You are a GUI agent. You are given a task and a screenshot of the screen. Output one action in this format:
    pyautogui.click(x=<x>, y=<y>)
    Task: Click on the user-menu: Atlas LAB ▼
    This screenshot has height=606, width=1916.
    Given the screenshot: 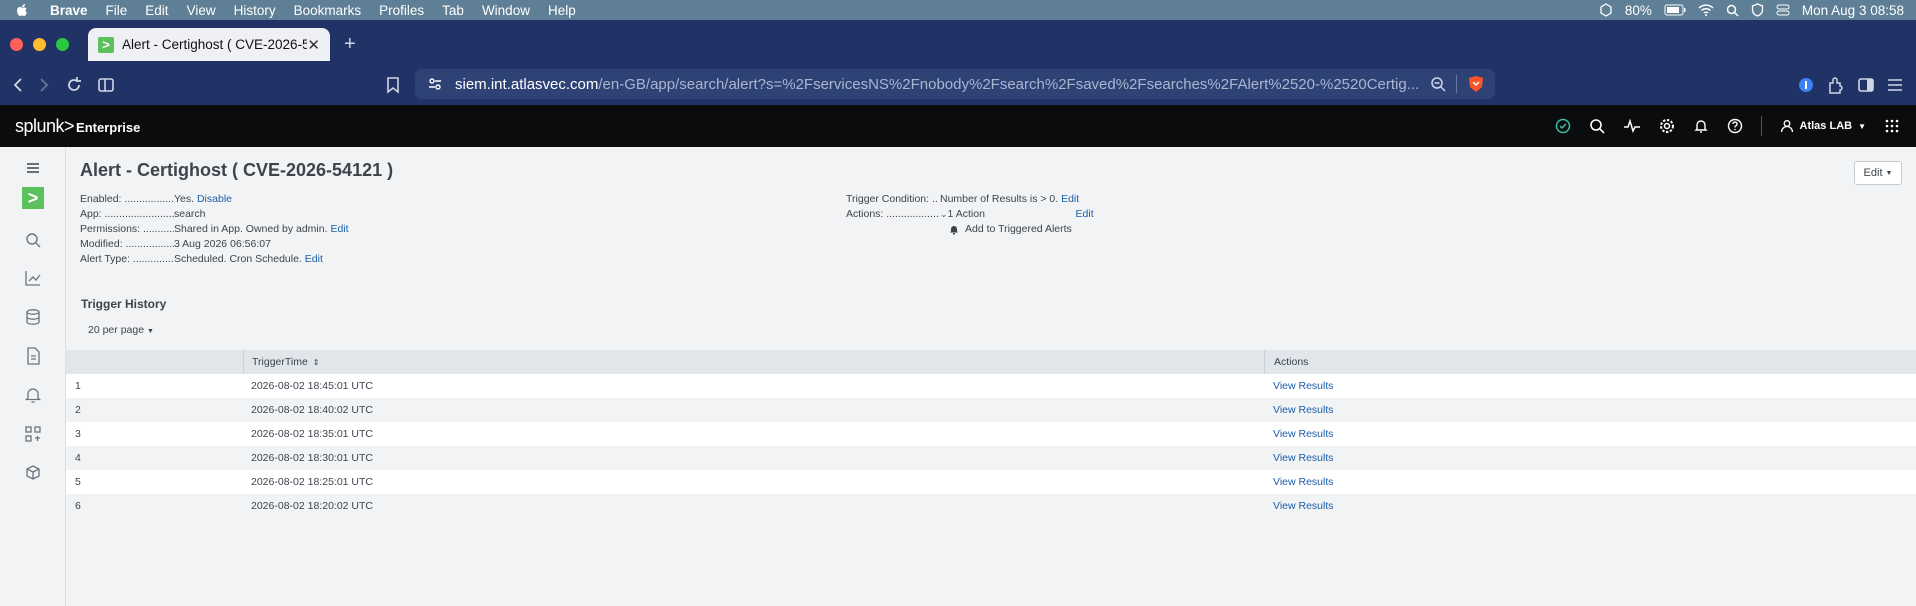 What is the action you would take?
    pyautogui.click(x=1823, y=126)
    